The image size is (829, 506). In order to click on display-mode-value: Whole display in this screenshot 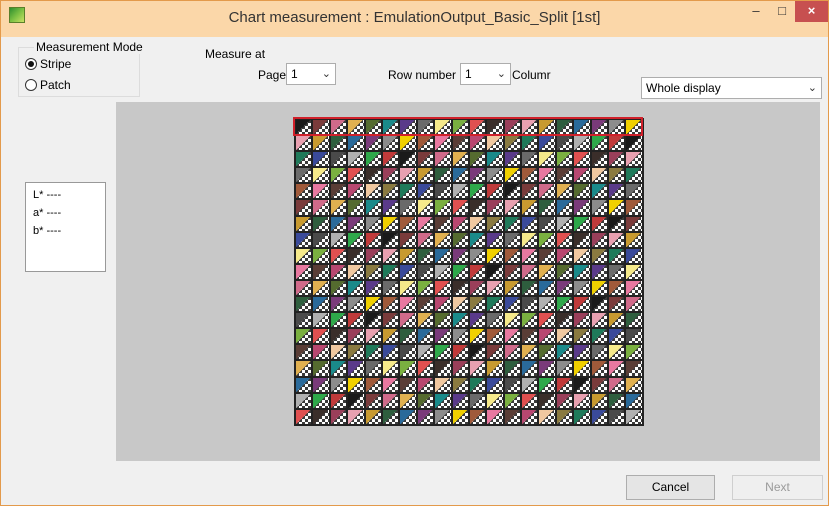, I will do `click(683, 88)`.